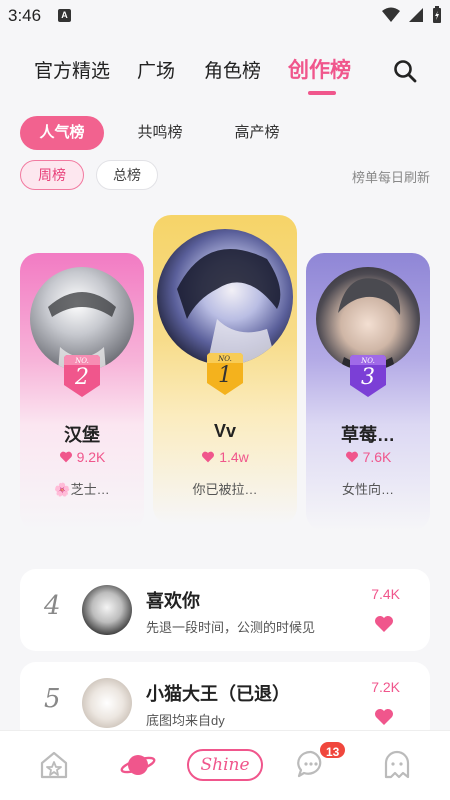 The width and height of the screenshot is (450, 800). What do you see at coordinates (91, 457) in the screenshot?
I see `like-count-text: 9.2K` at bounding box center [91, 457].